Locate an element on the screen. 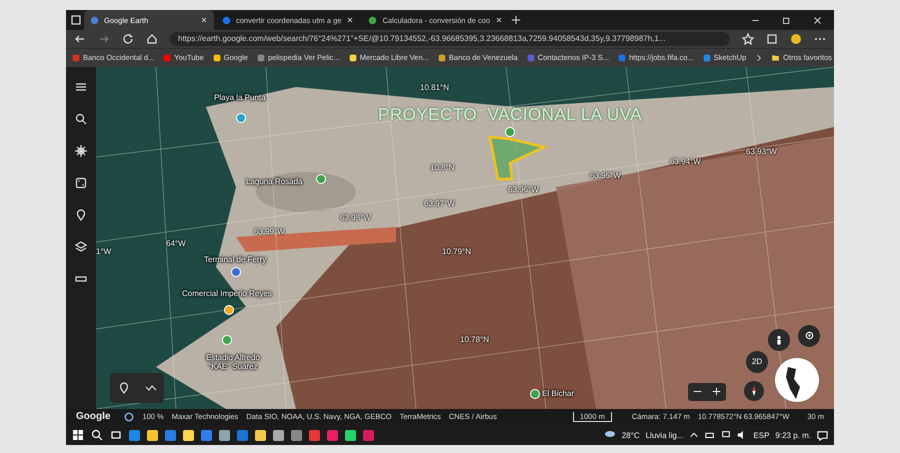 The height and width of the screenshot is (453, 900). task-view-icon is located at coordinates (116, 435).